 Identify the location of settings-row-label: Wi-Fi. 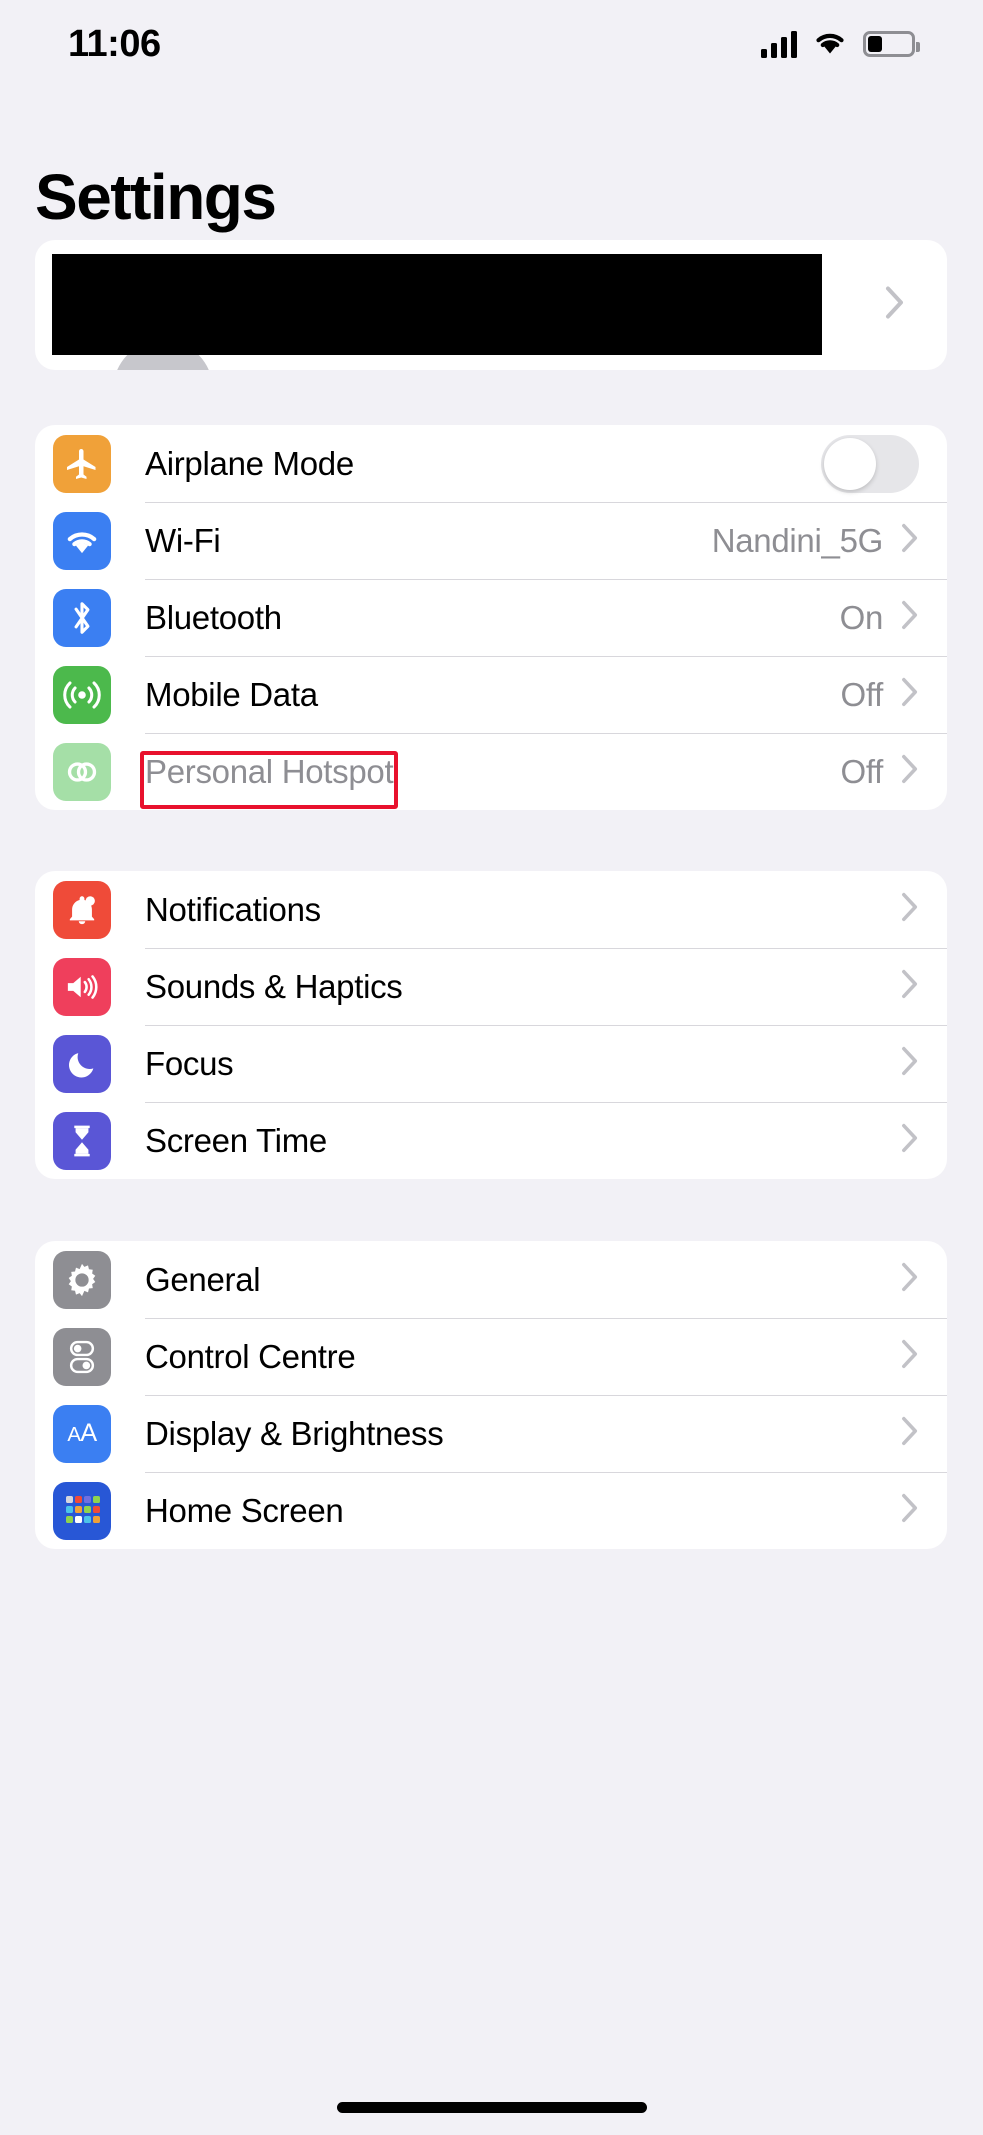
(183, 540).